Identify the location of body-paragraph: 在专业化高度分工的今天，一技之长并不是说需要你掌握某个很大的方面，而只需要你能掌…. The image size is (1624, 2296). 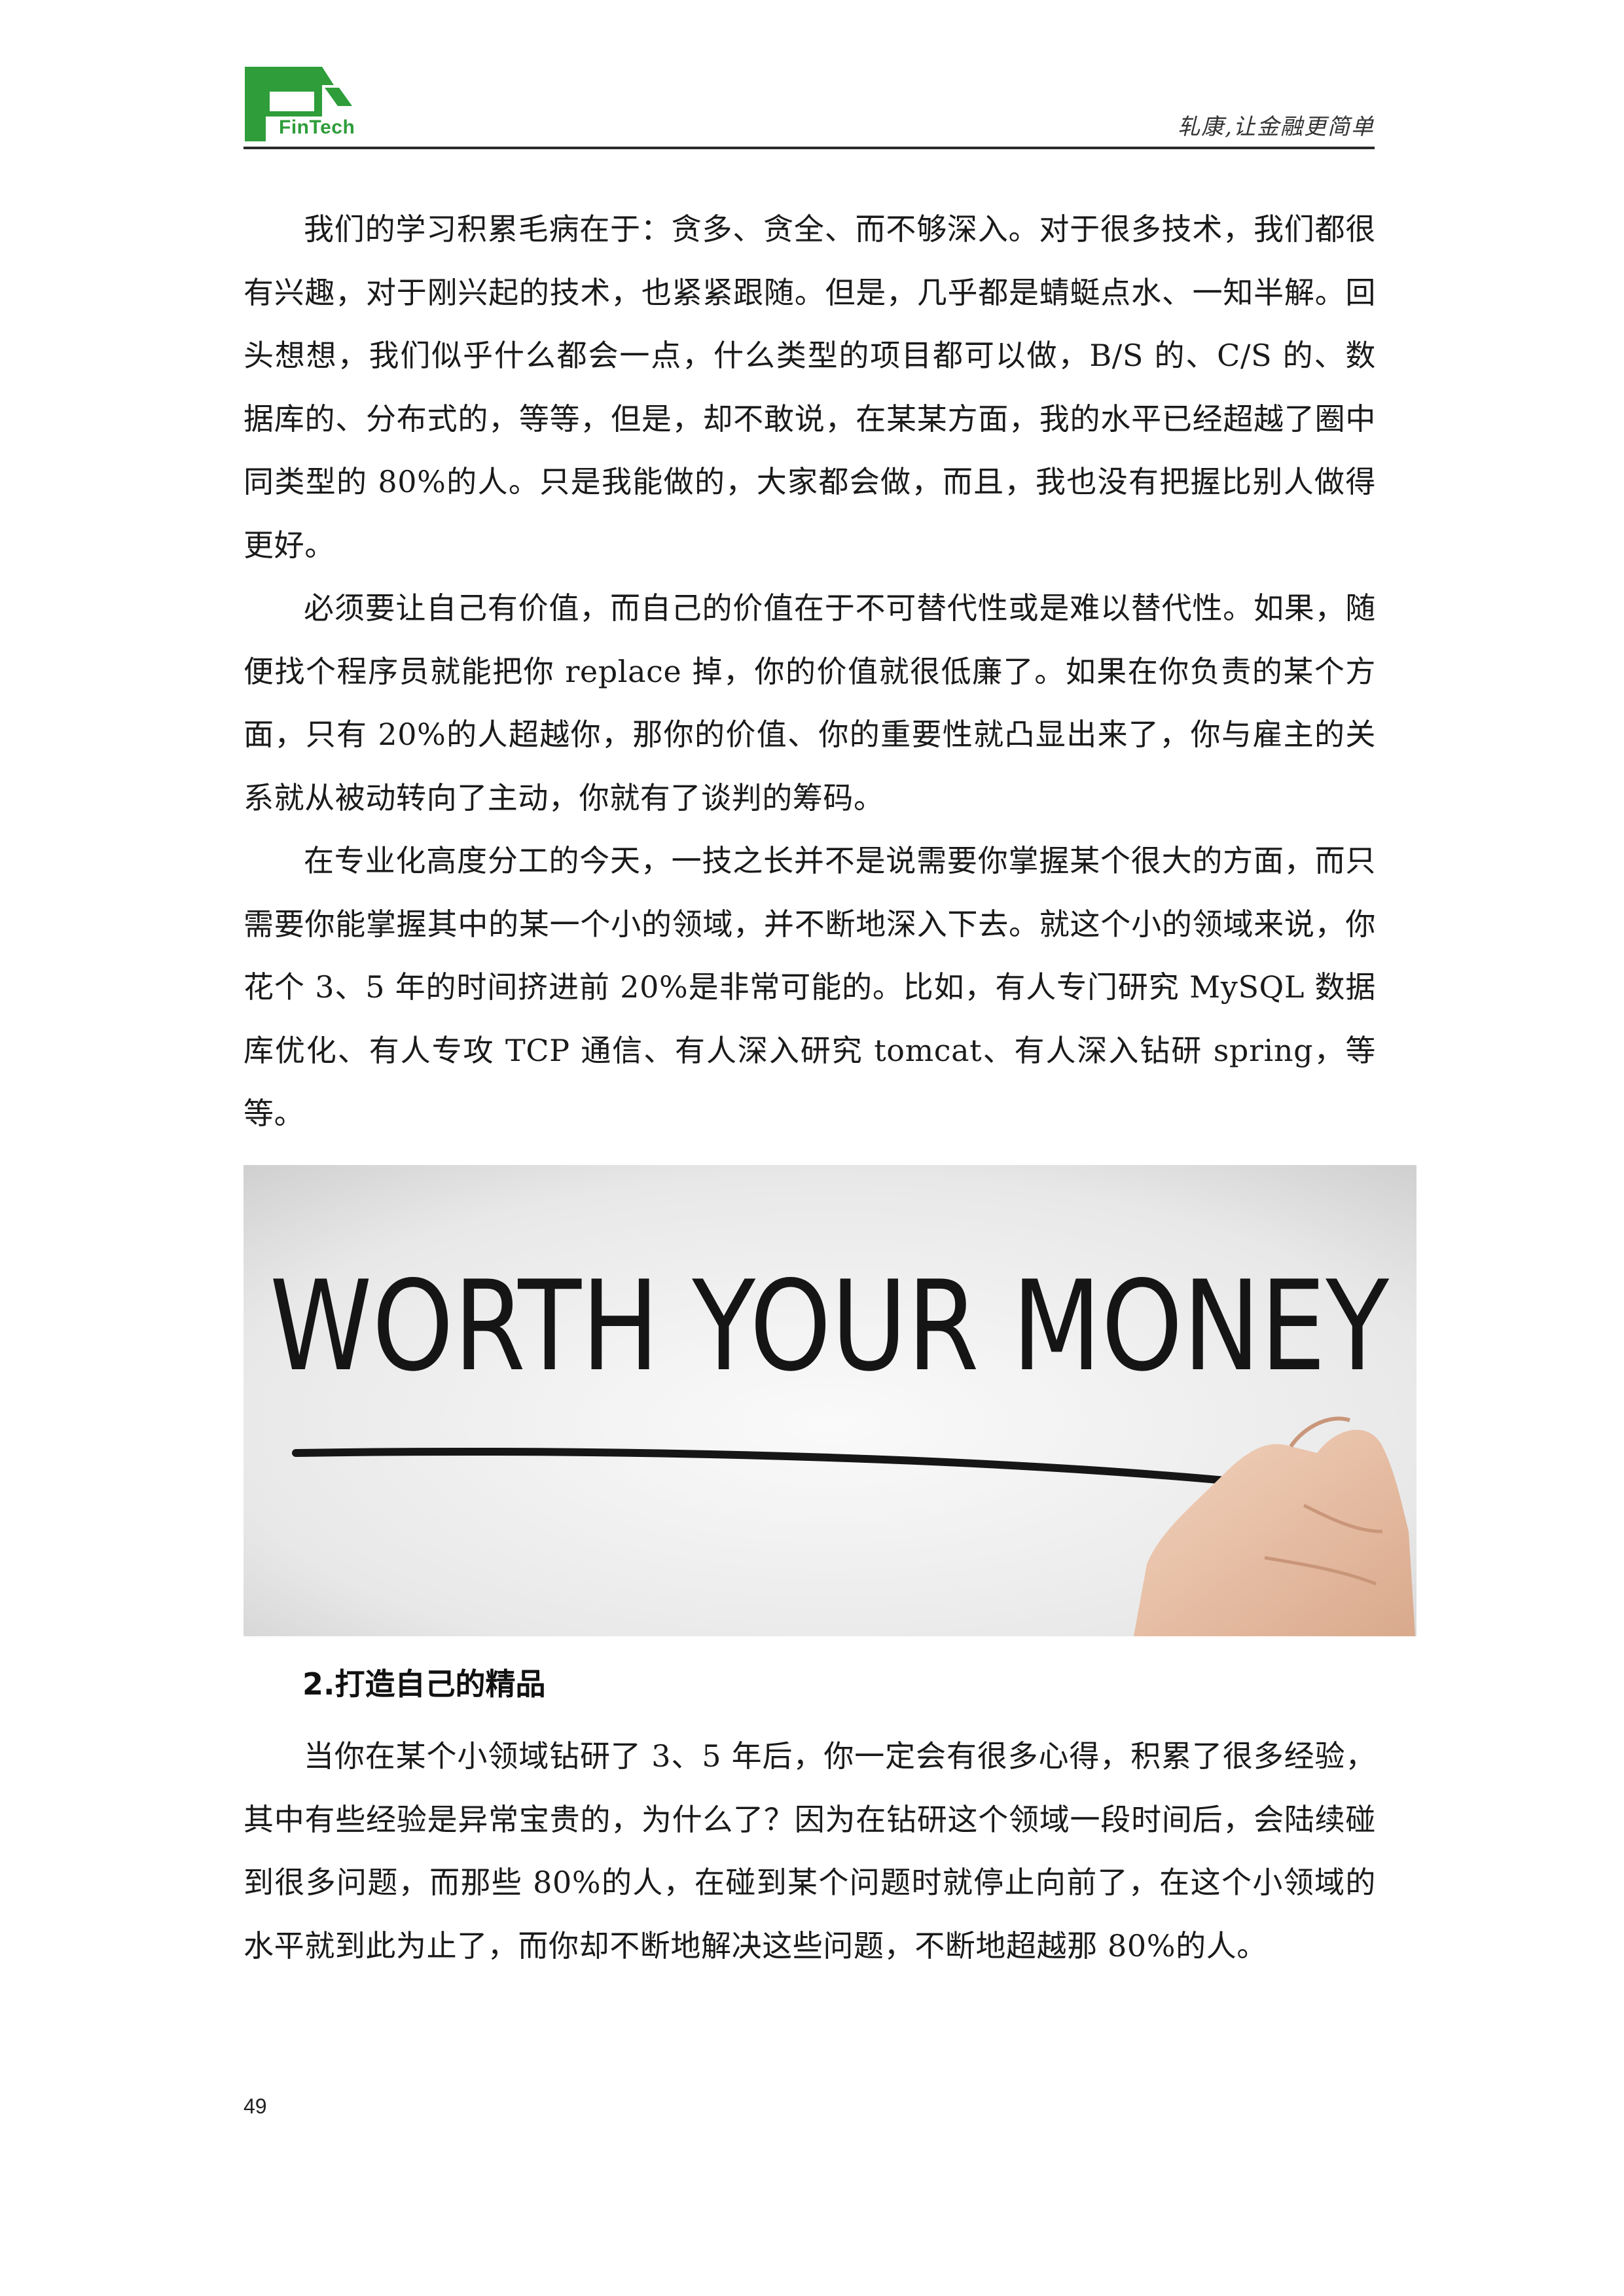
(810, 987).